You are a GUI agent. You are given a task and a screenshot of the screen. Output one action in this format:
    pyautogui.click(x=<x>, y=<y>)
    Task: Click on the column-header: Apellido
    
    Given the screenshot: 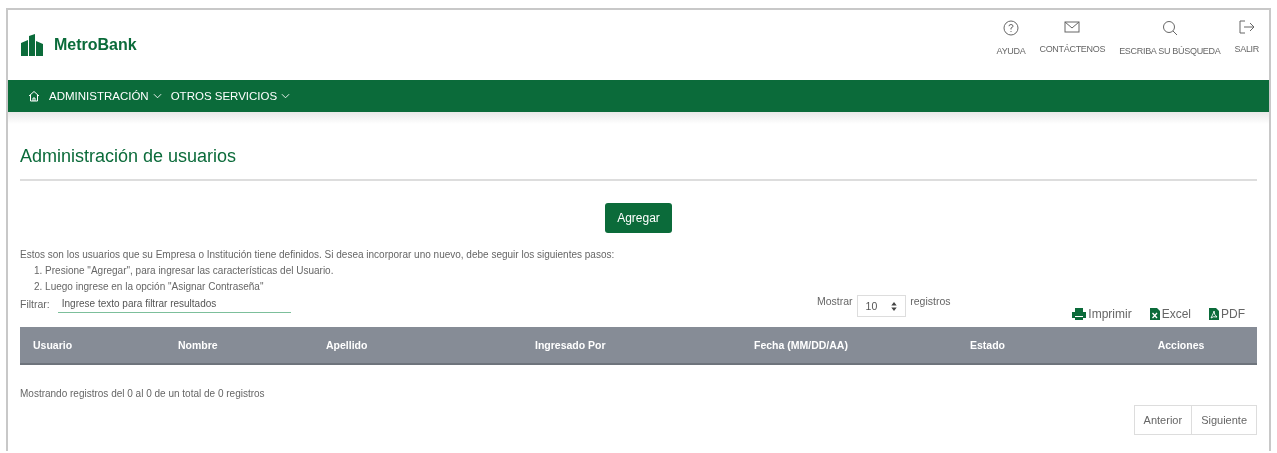 What is the action you would take?
    pyautogui.click(x=417, y=345)
    